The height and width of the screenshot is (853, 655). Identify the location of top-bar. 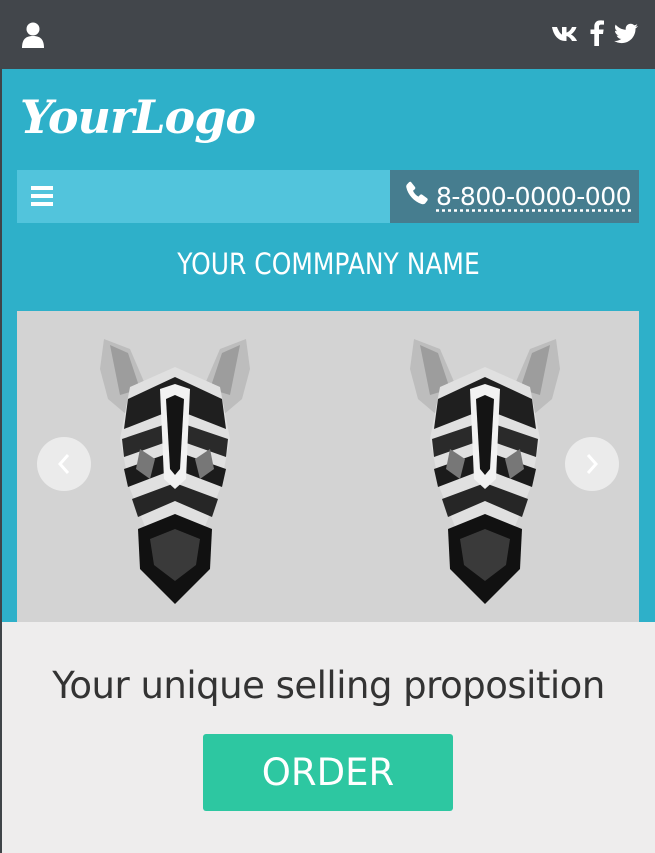
(327, 34).